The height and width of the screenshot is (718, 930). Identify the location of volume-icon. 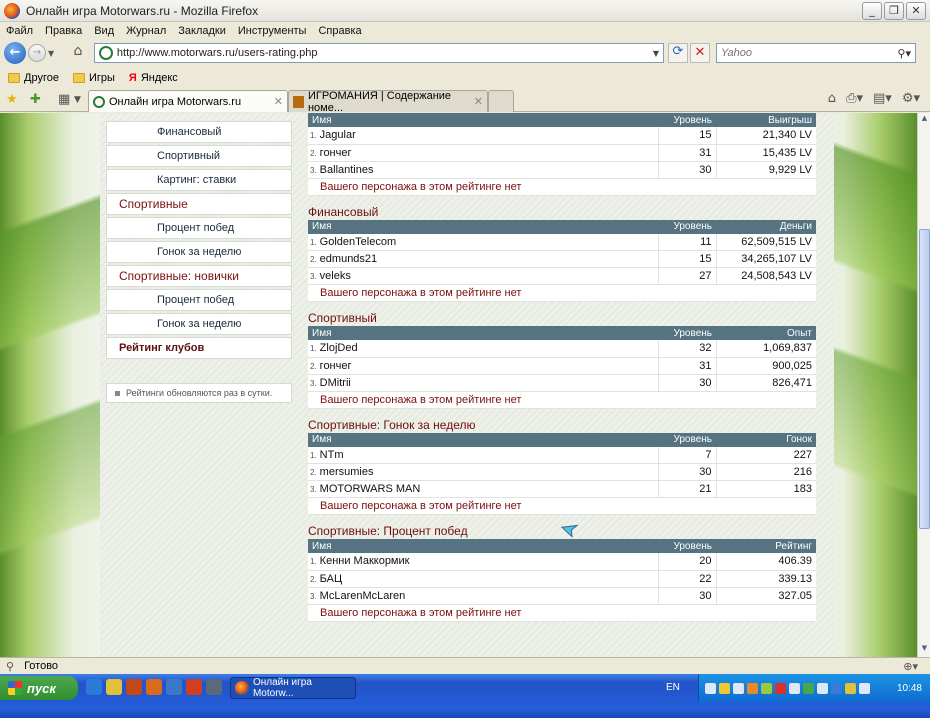
(738, 688).